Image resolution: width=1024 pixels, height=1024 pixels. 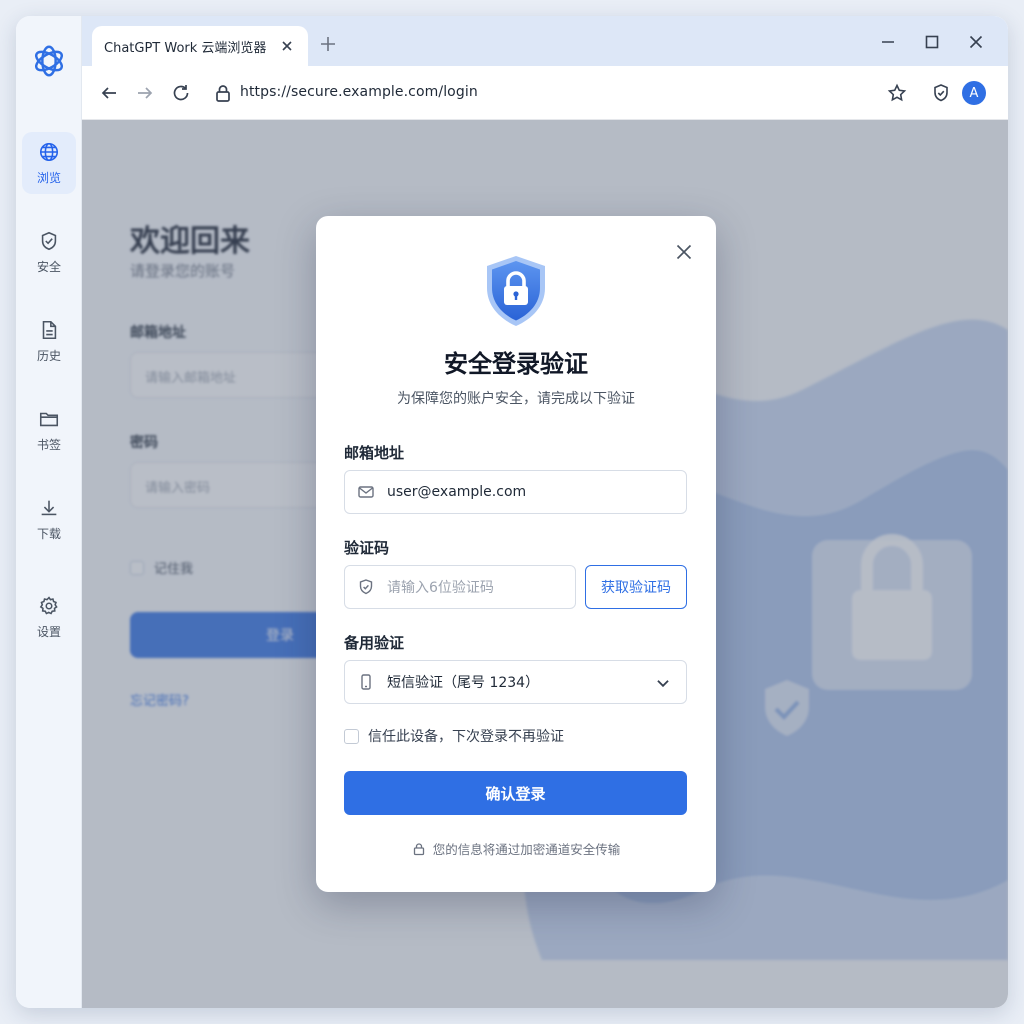 I want to click on tab-active: ChatGPT Work 云端浏览器, so click(x=200, y=46).